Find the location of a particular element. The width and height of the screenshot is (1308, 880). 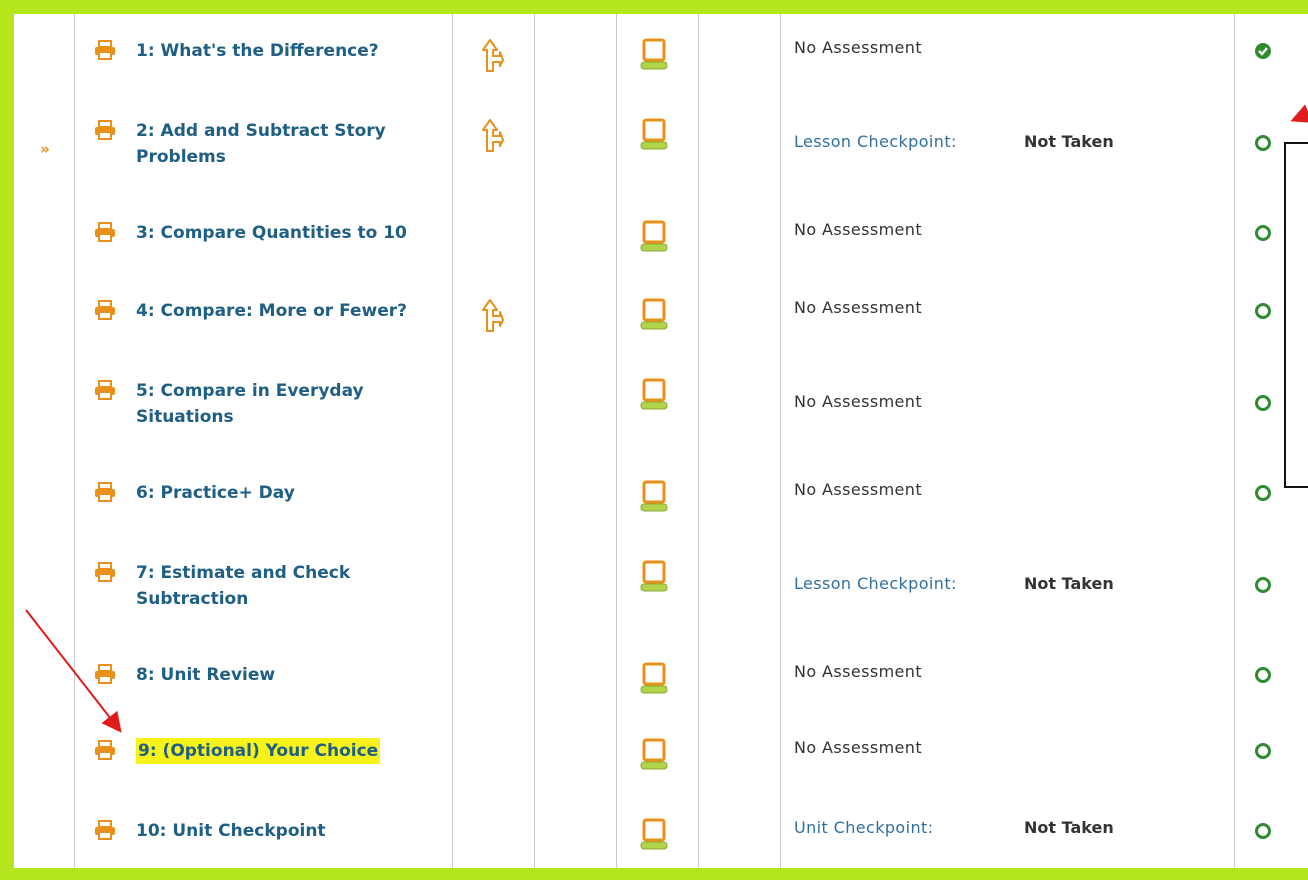

lesson-title-link: 5: Compare in Everyday Situations is located at coordinates (295, 416).